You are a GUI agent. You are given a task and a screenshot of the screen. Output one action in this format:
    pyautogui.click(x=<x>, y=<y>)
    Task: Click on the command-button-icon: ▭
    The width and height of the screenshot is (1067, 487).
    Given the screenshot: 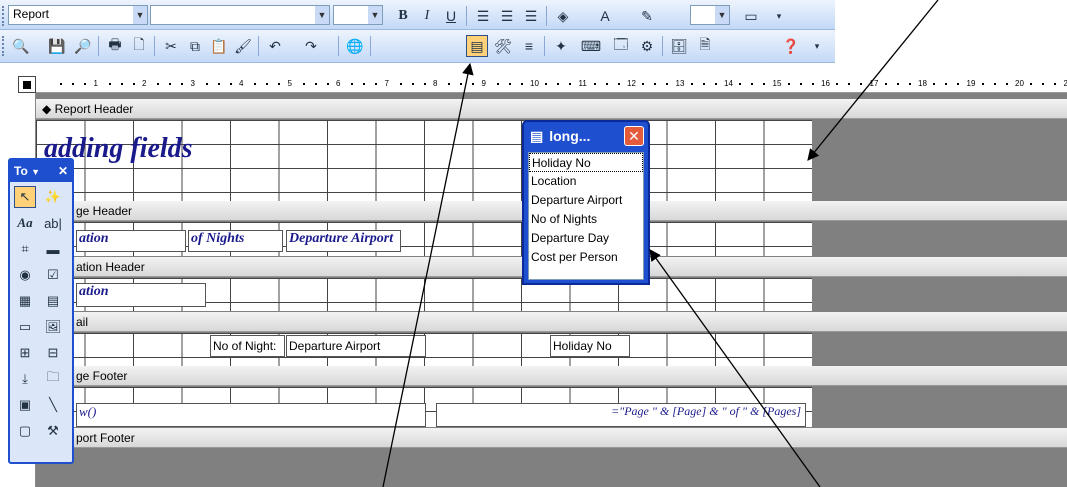 What is the action you would take?
    pyautogui.click(x=25, y=327)
    